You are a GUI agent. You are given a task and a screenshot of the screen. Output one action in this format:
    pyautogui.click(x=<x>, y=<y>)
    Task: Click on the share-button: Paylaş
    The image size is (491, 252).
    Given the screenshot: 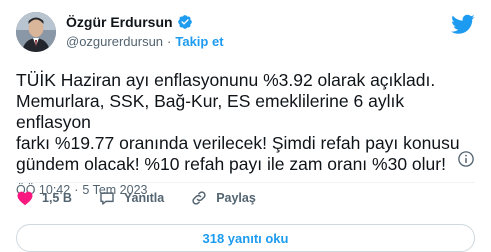 What is the action you would take?
    pyautogui.click(x=223, y=198)
    